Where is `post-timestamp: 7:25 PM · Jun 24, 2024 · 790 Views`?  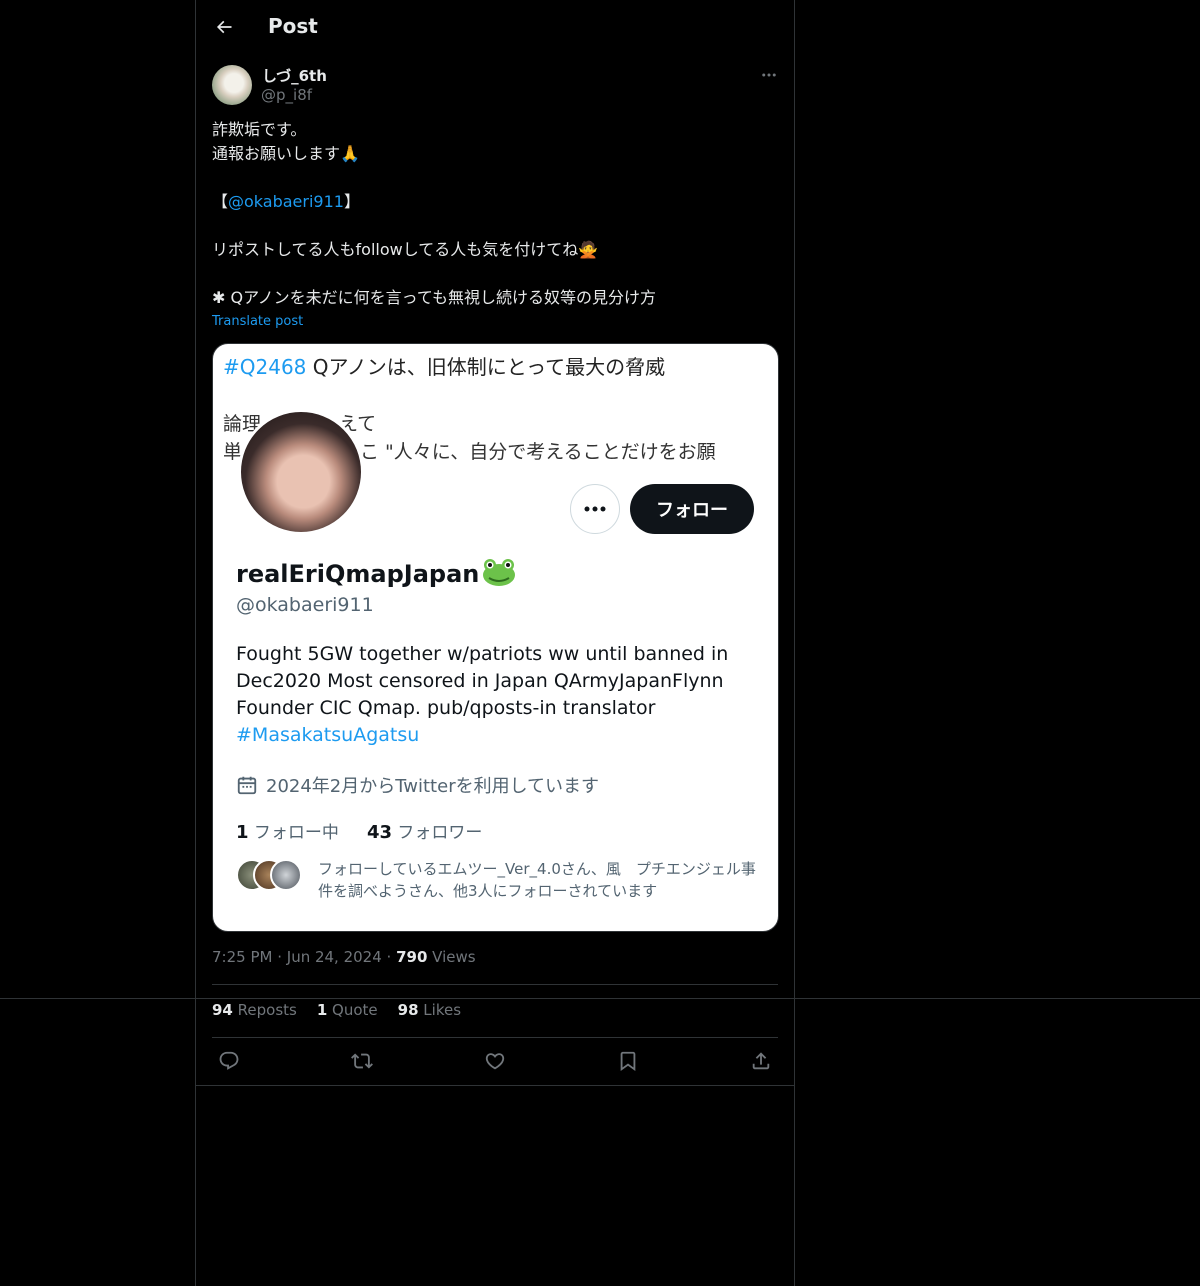
post-timestamp: 7:25 PM · Jun 24, 2024 · 790 Views is located at coordinates (344, 957).